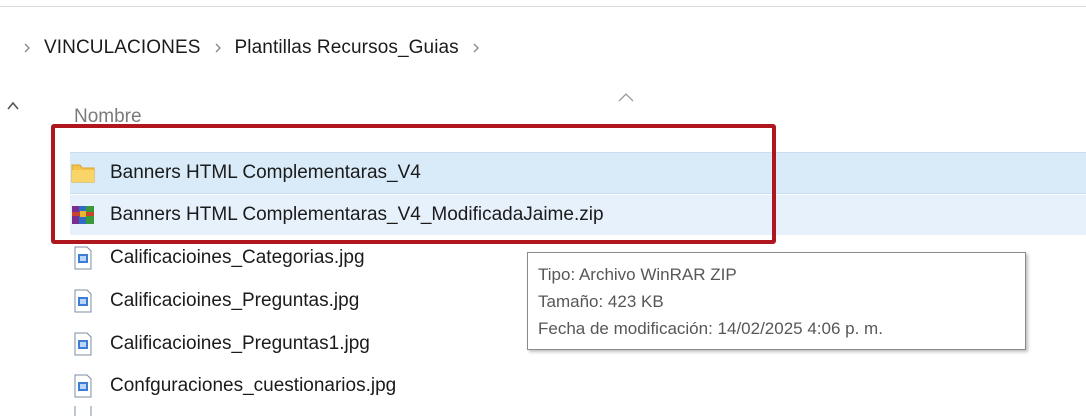 This screenshot has width=1086, height=416. What do you see at coordinates (637, 274) in the screenshot?
I see `tooltip-type: Tipo: Archivo WinRAR ZIP` at bounding box center [637, 274].